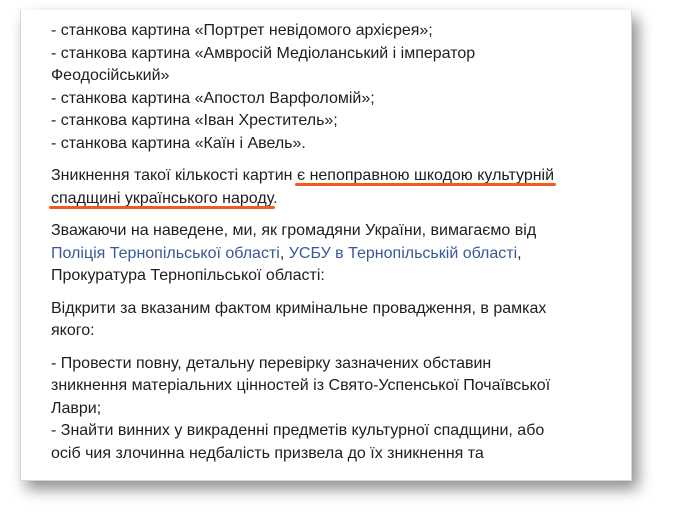 This screenshot has width=687, height=516. Describe the element at coordinates (213, 98) in the screenshot. I see `list-item: - станкова картина «Апостол Варфоломій»;` at that location.